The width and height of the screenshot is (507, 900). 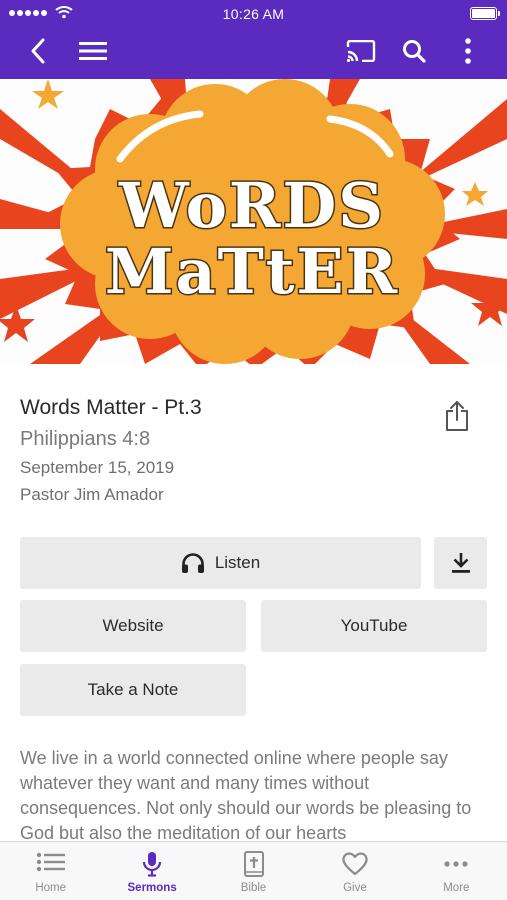 What do you see at coordinates (111, 407) in the screenshot?
I see `sermon-title: Words Matter - Pt.3` at bounding box center [111, 407].